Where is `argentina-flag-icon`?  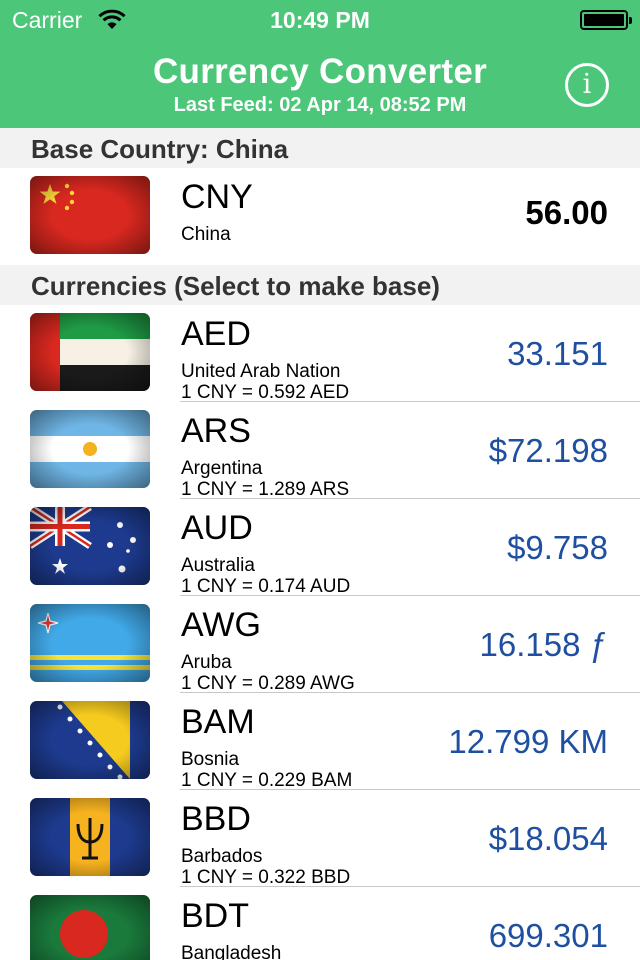 argentina-flag-icon is located at coordinates (90, 449).